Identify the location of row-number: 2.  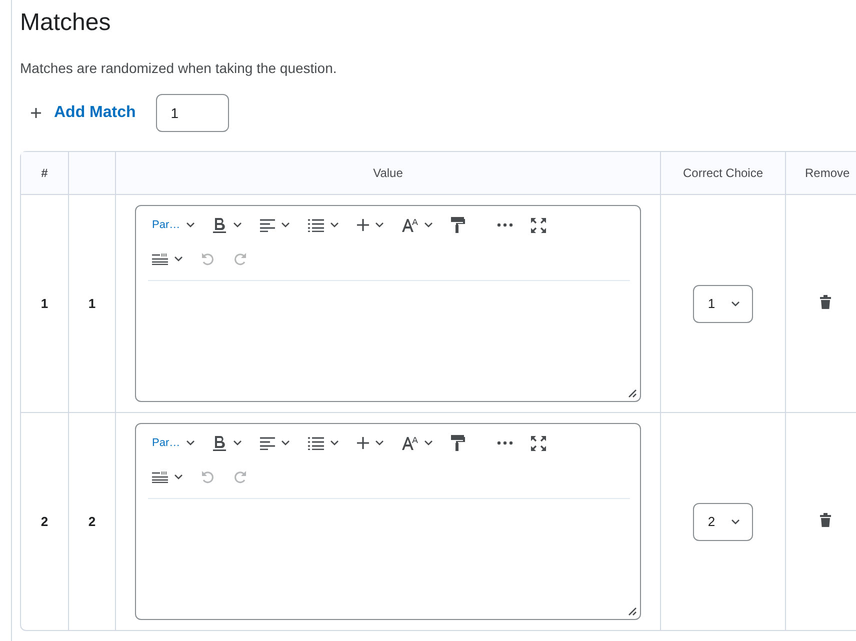
(44, 521).